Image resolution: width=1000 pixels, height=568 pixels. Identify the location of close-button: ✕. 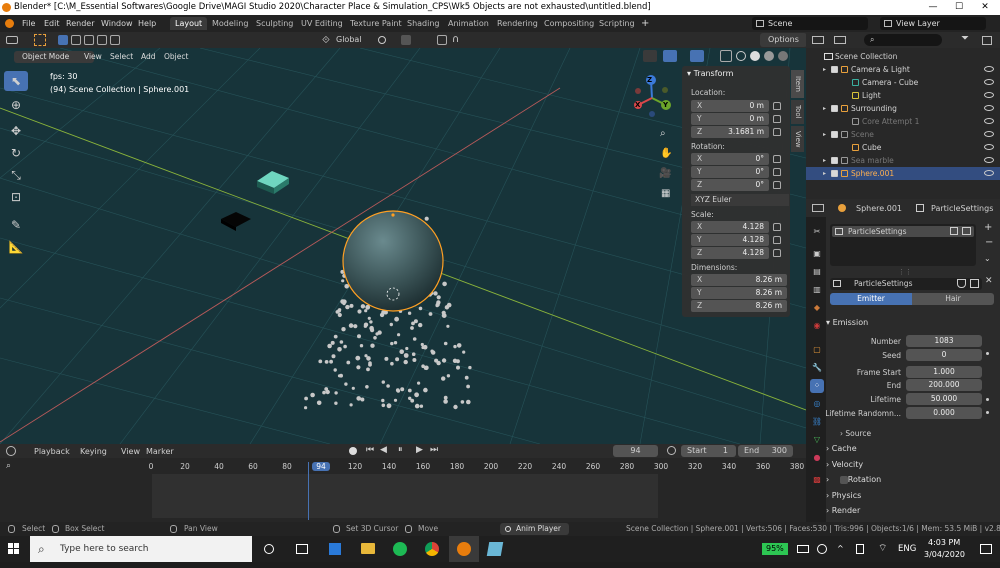
(985, 7).